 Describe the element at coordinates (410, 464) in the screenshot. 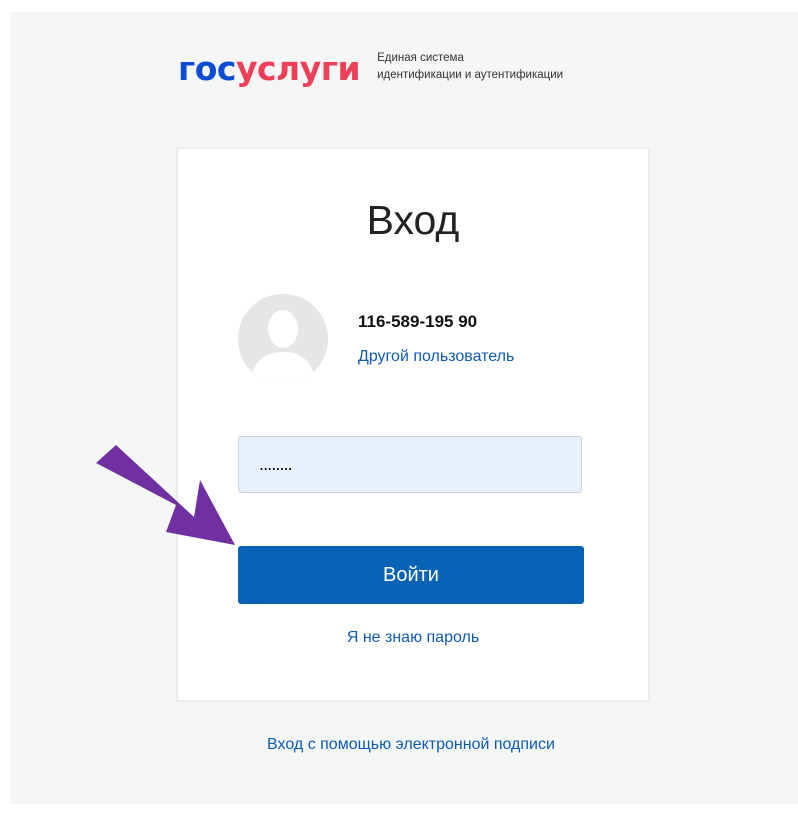

I see `password-field` at that location.